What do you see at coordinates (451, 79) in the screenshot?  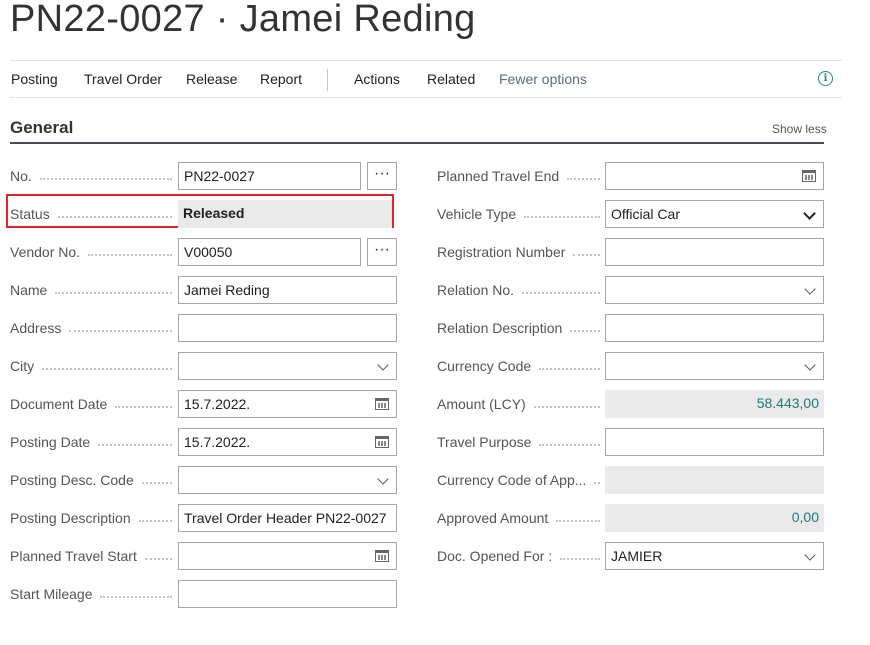 I see `action-related: Related` at bounding box center [451, 79].